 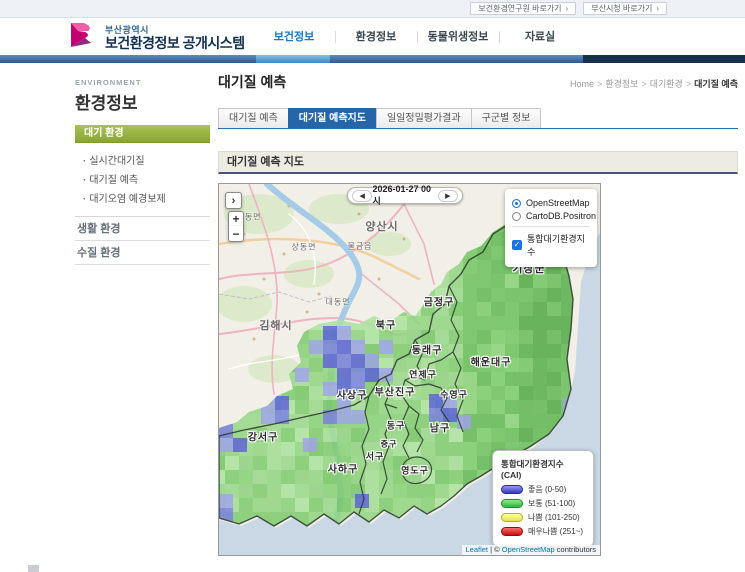 What do you see at coordinates (551, 245) in the screenshot?
I see `overlay-toggle: ✓ 통합대기환경지수` at bounding box center [551, 245].